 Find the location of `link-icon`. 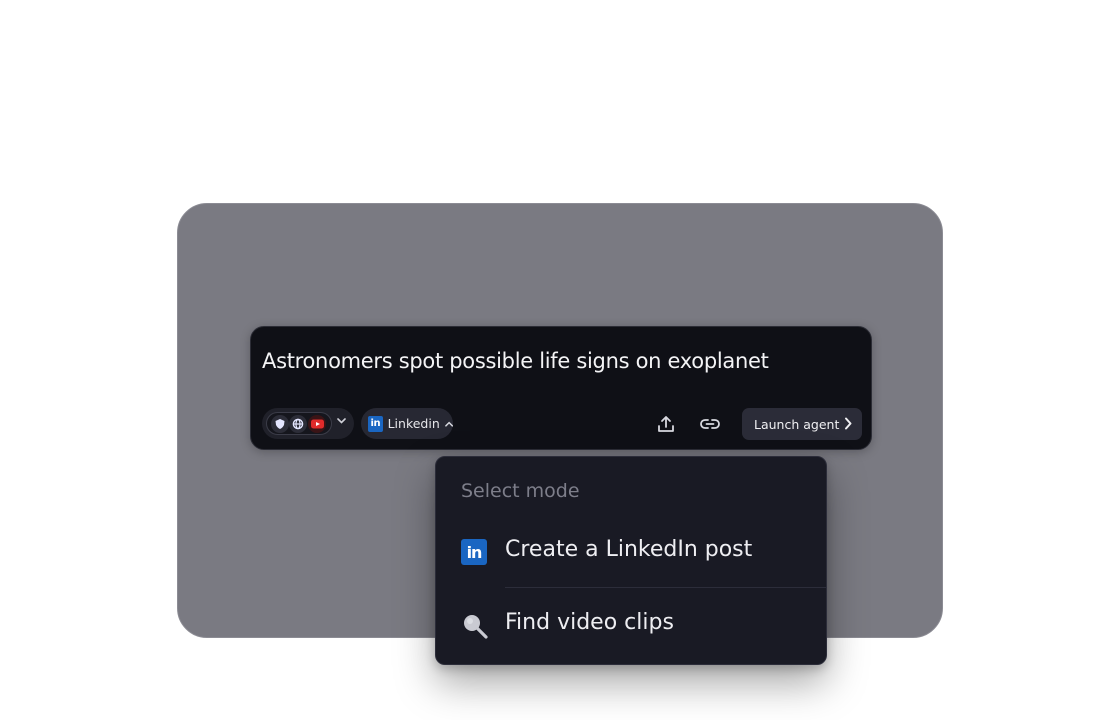

link-icon is located at coordinates (710, 424).